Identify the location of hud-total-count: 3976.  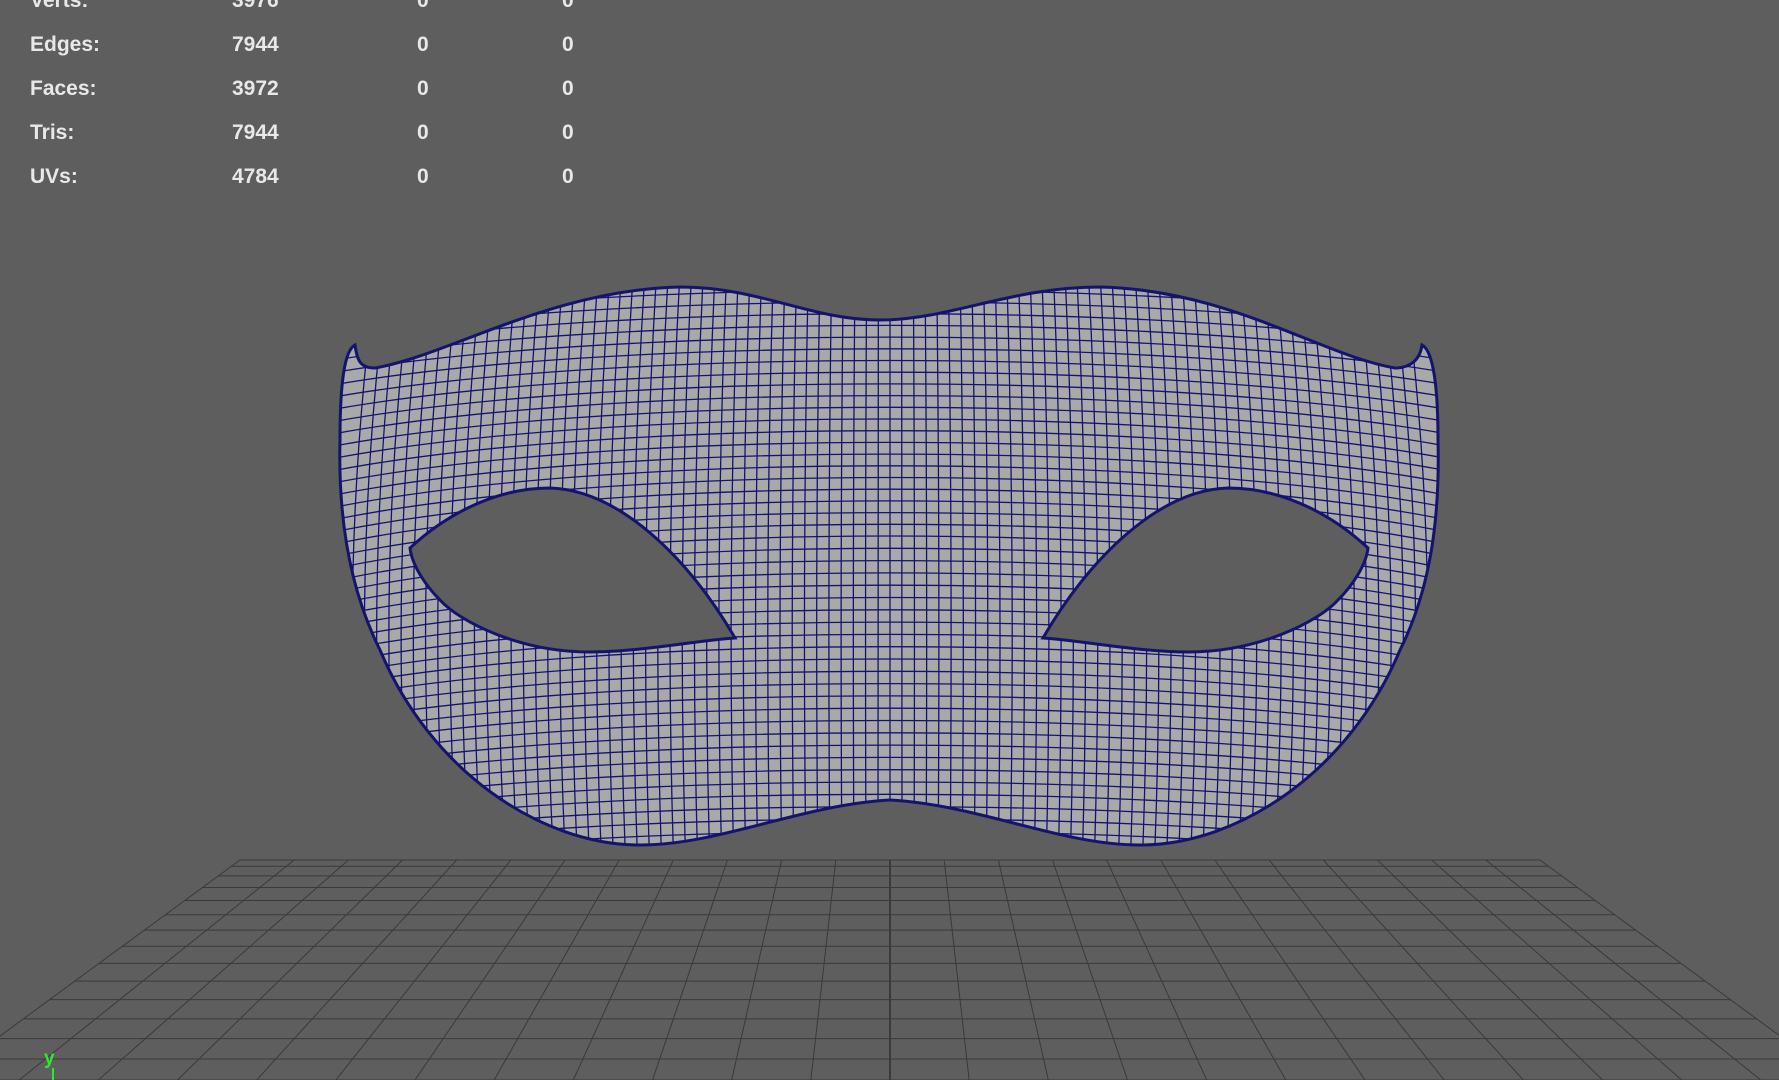
(255, 6).